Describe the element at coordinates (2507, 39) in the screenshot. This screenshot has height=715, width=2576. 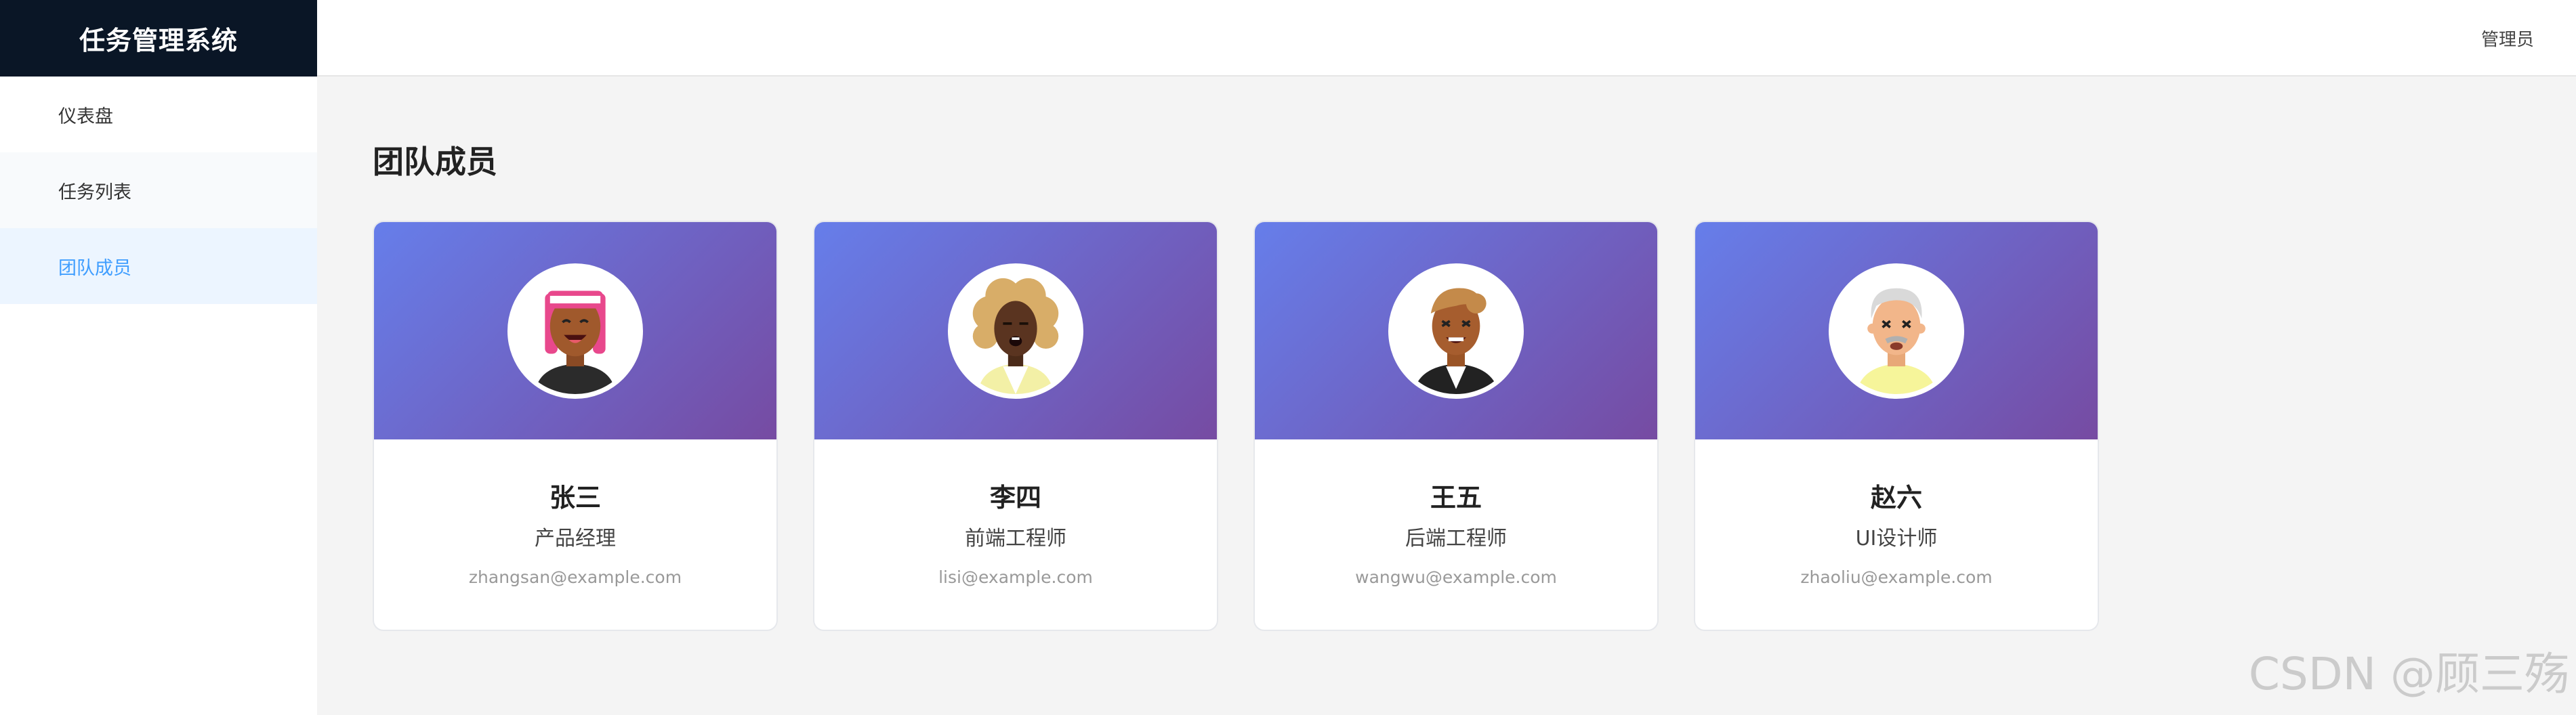
I see `user-menu: 管理员` at that location.